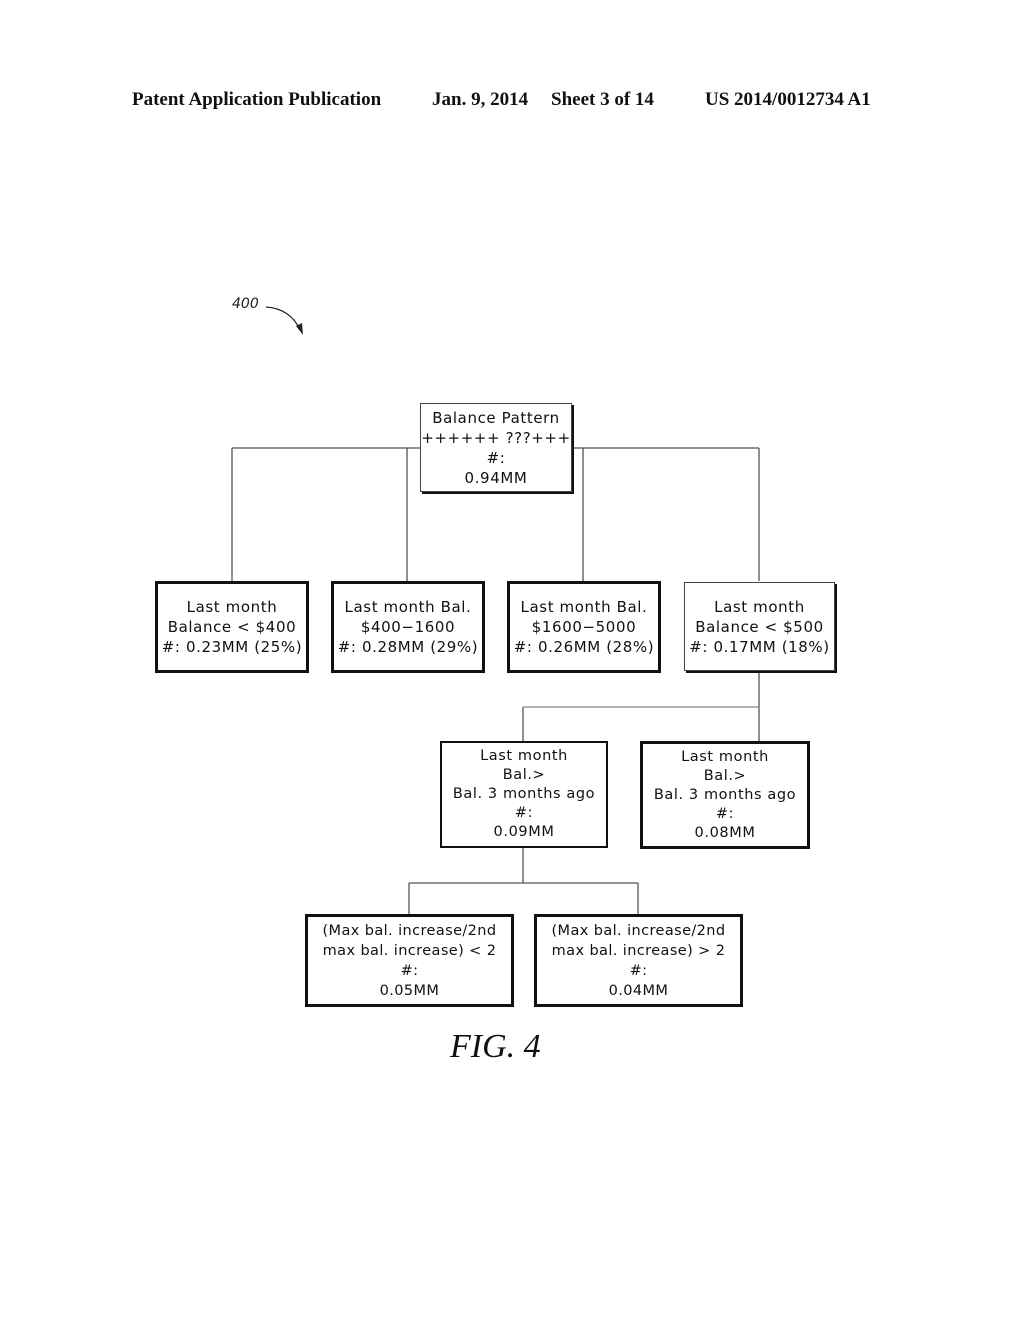 The height and width of the screenshot is (1320, 1024). I want to click on node-line: #: 0.23MM (25%), so click(232, 647).